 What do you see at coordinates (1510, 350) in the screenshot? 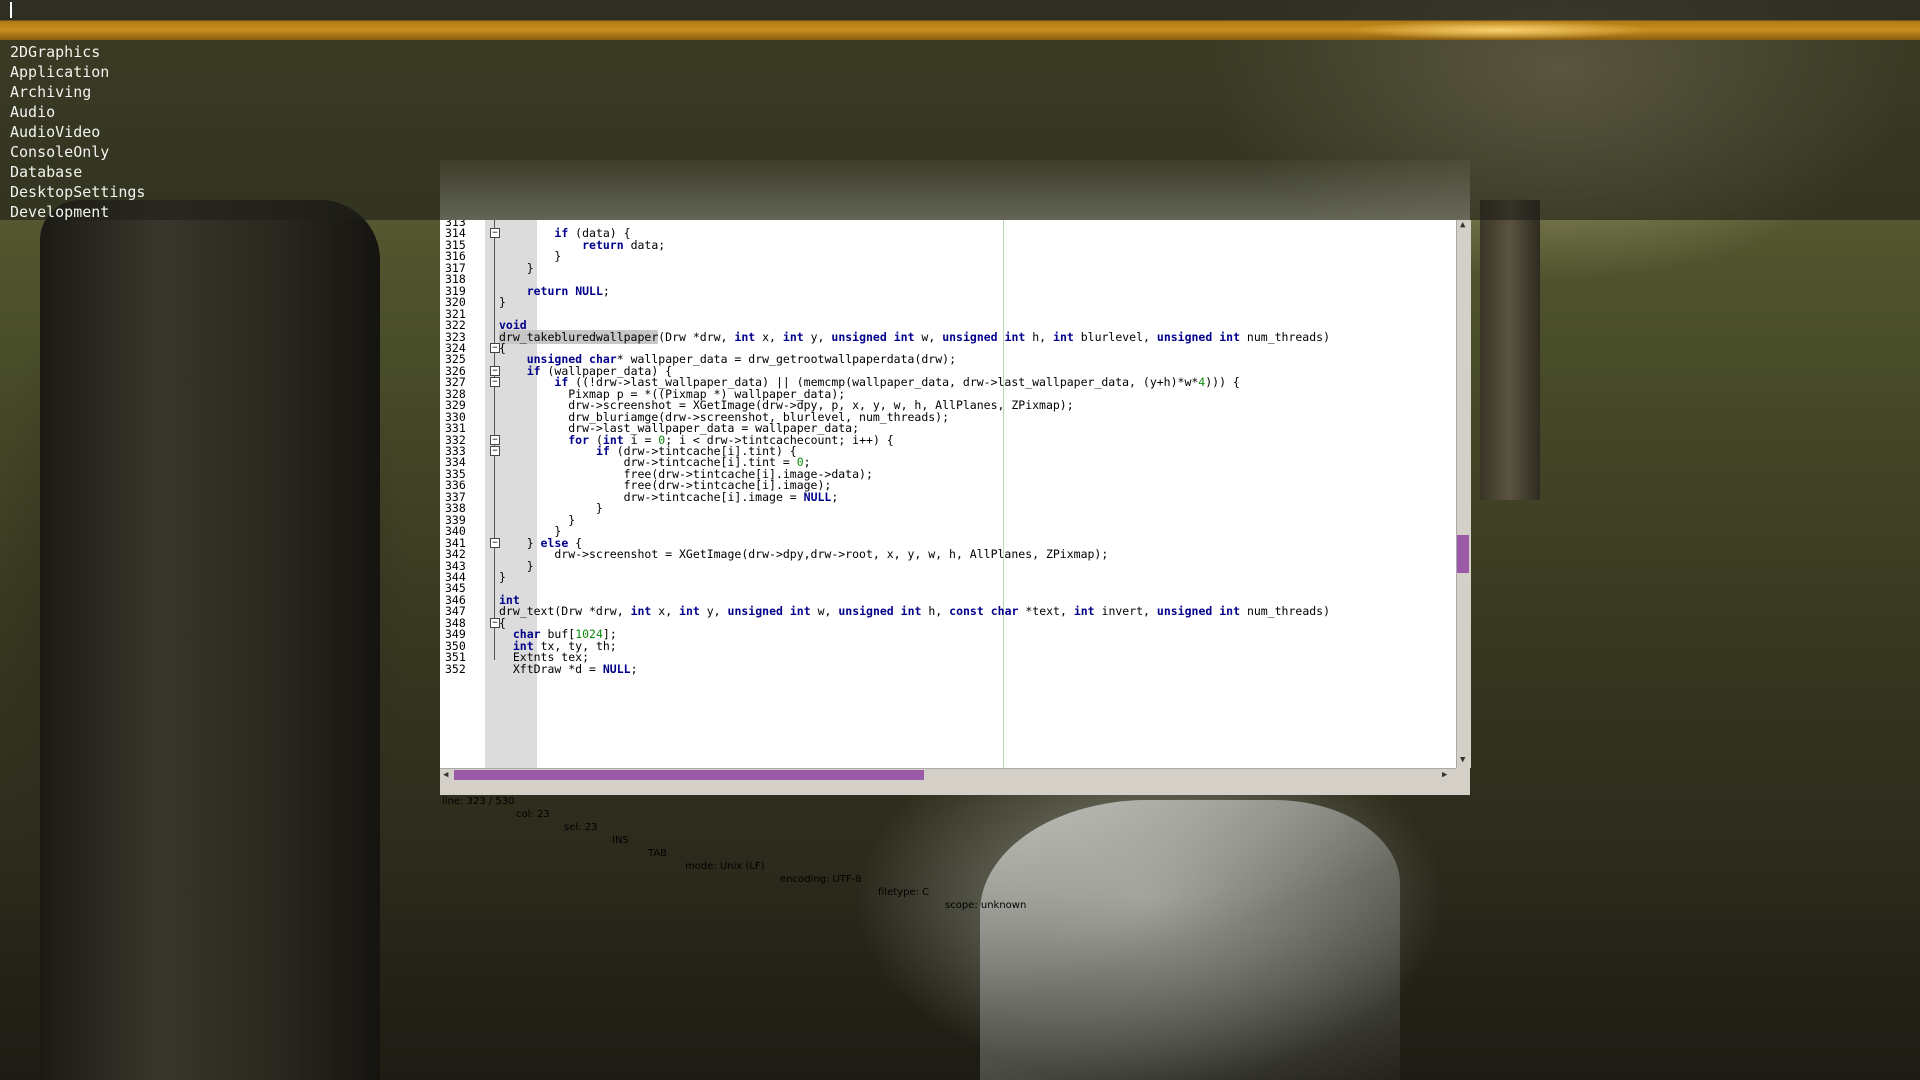
I see `background-tree-stump` at bounding box center [1510, 350].